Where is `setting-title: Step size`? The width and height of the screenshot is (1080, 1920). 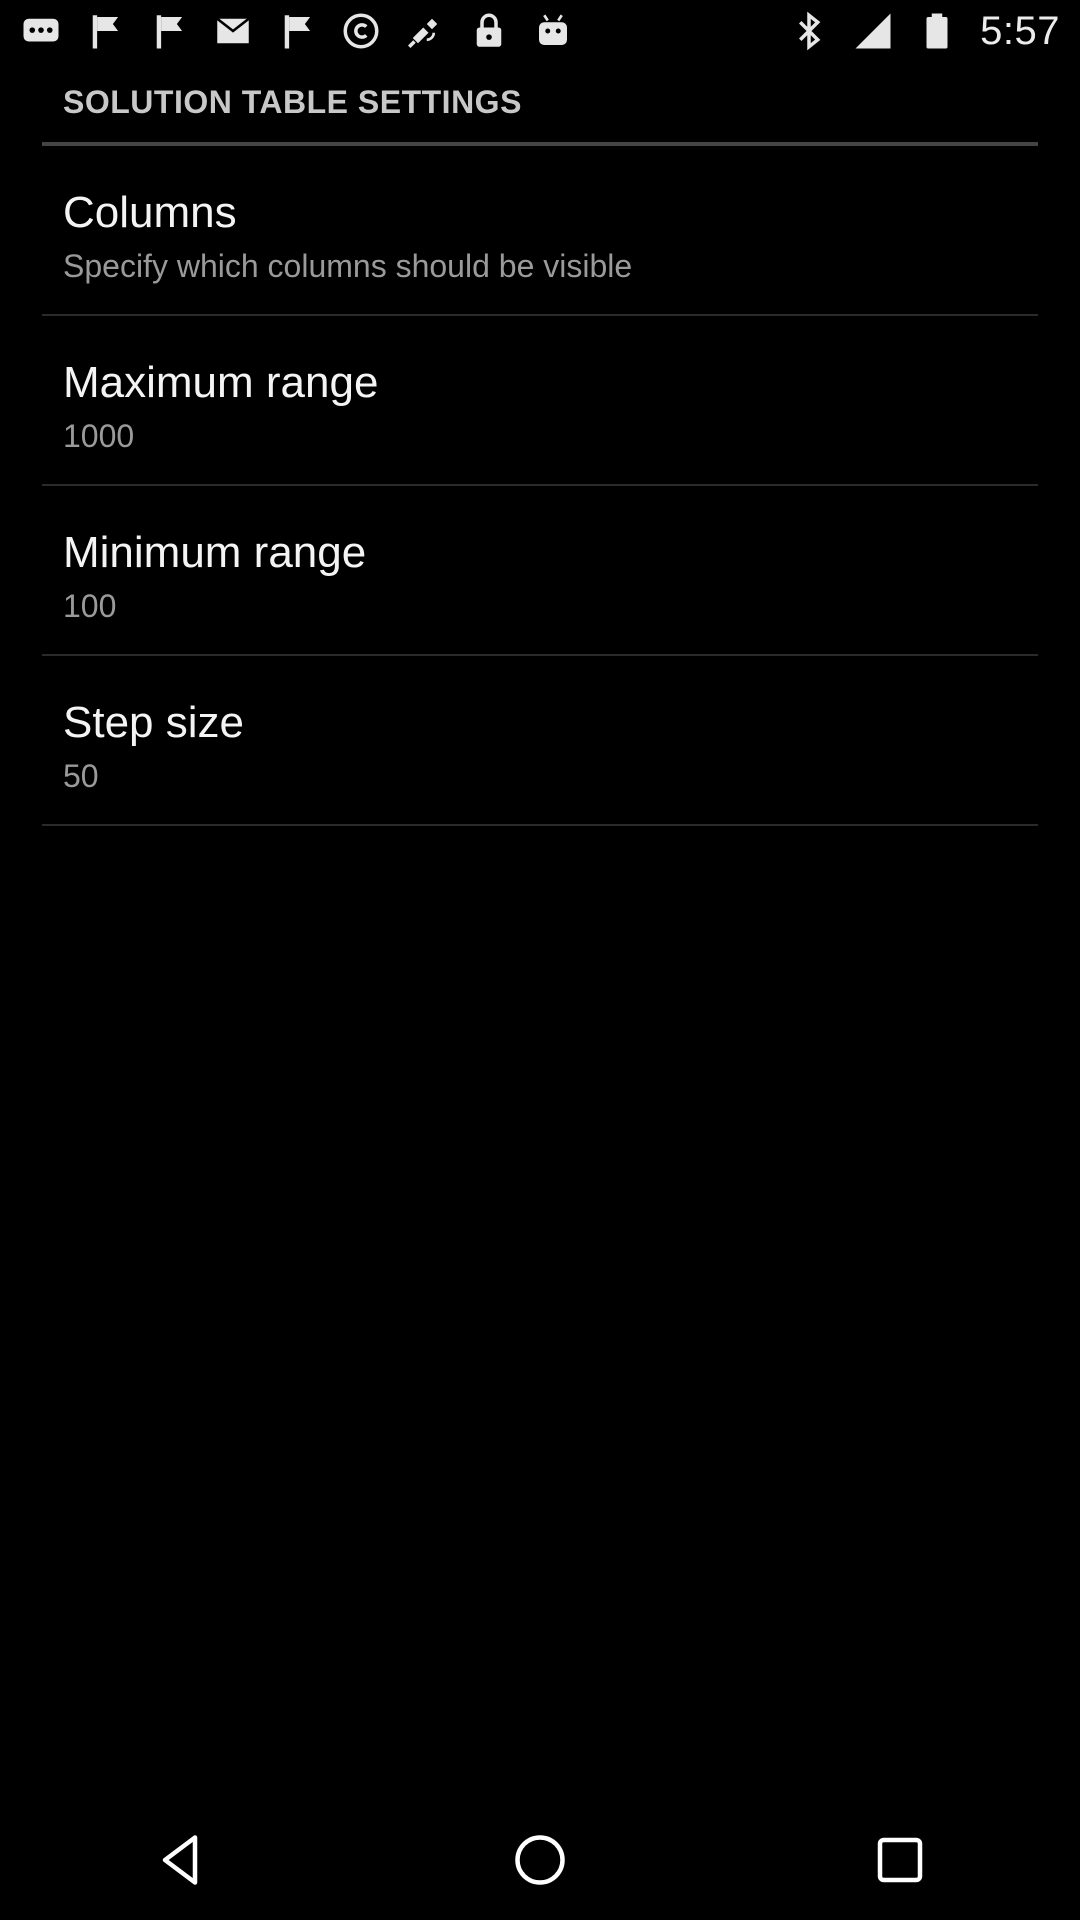
setting-title: Step size is located at coordinates (153, 722).